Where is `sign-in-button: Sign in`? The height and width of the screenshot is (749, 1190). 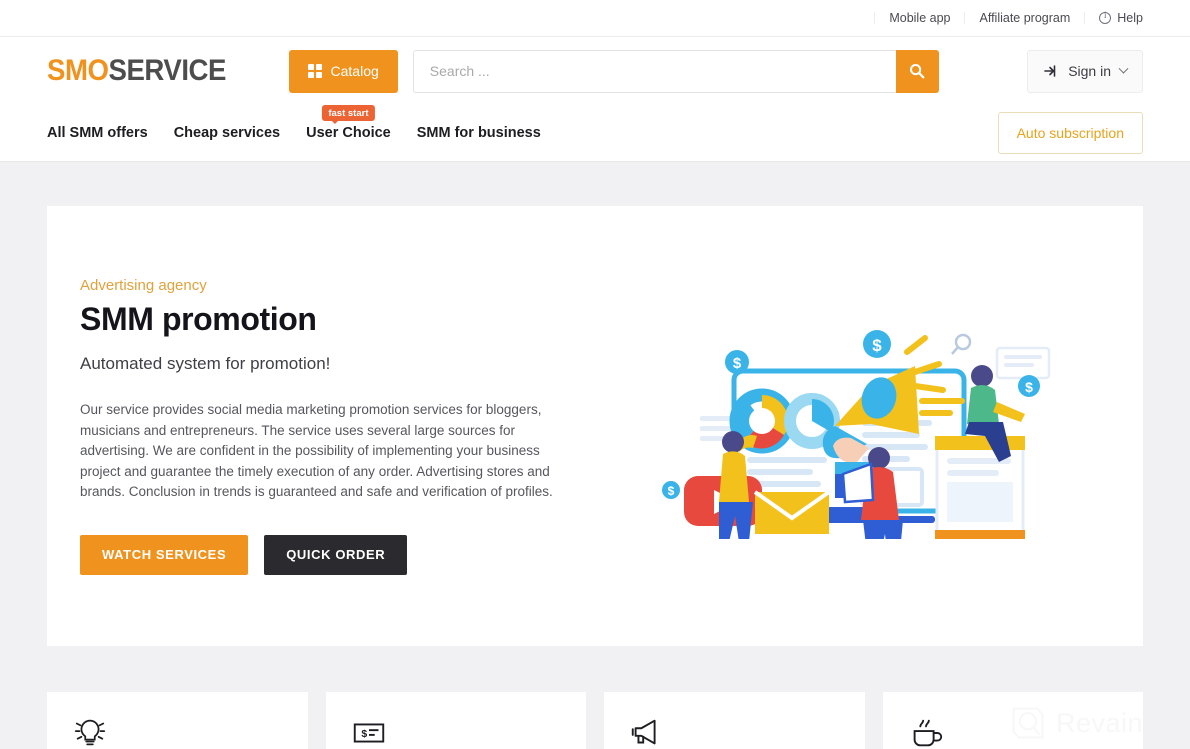 sign-in-button: Sign in is located at coordinates (1085, 71).